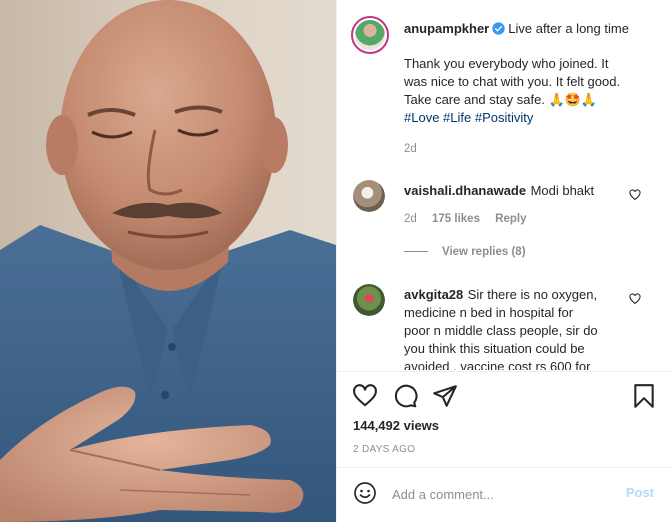  Describe the element at coordinates (503, 371) in the screenshot. I see `actions-divider` at that location.